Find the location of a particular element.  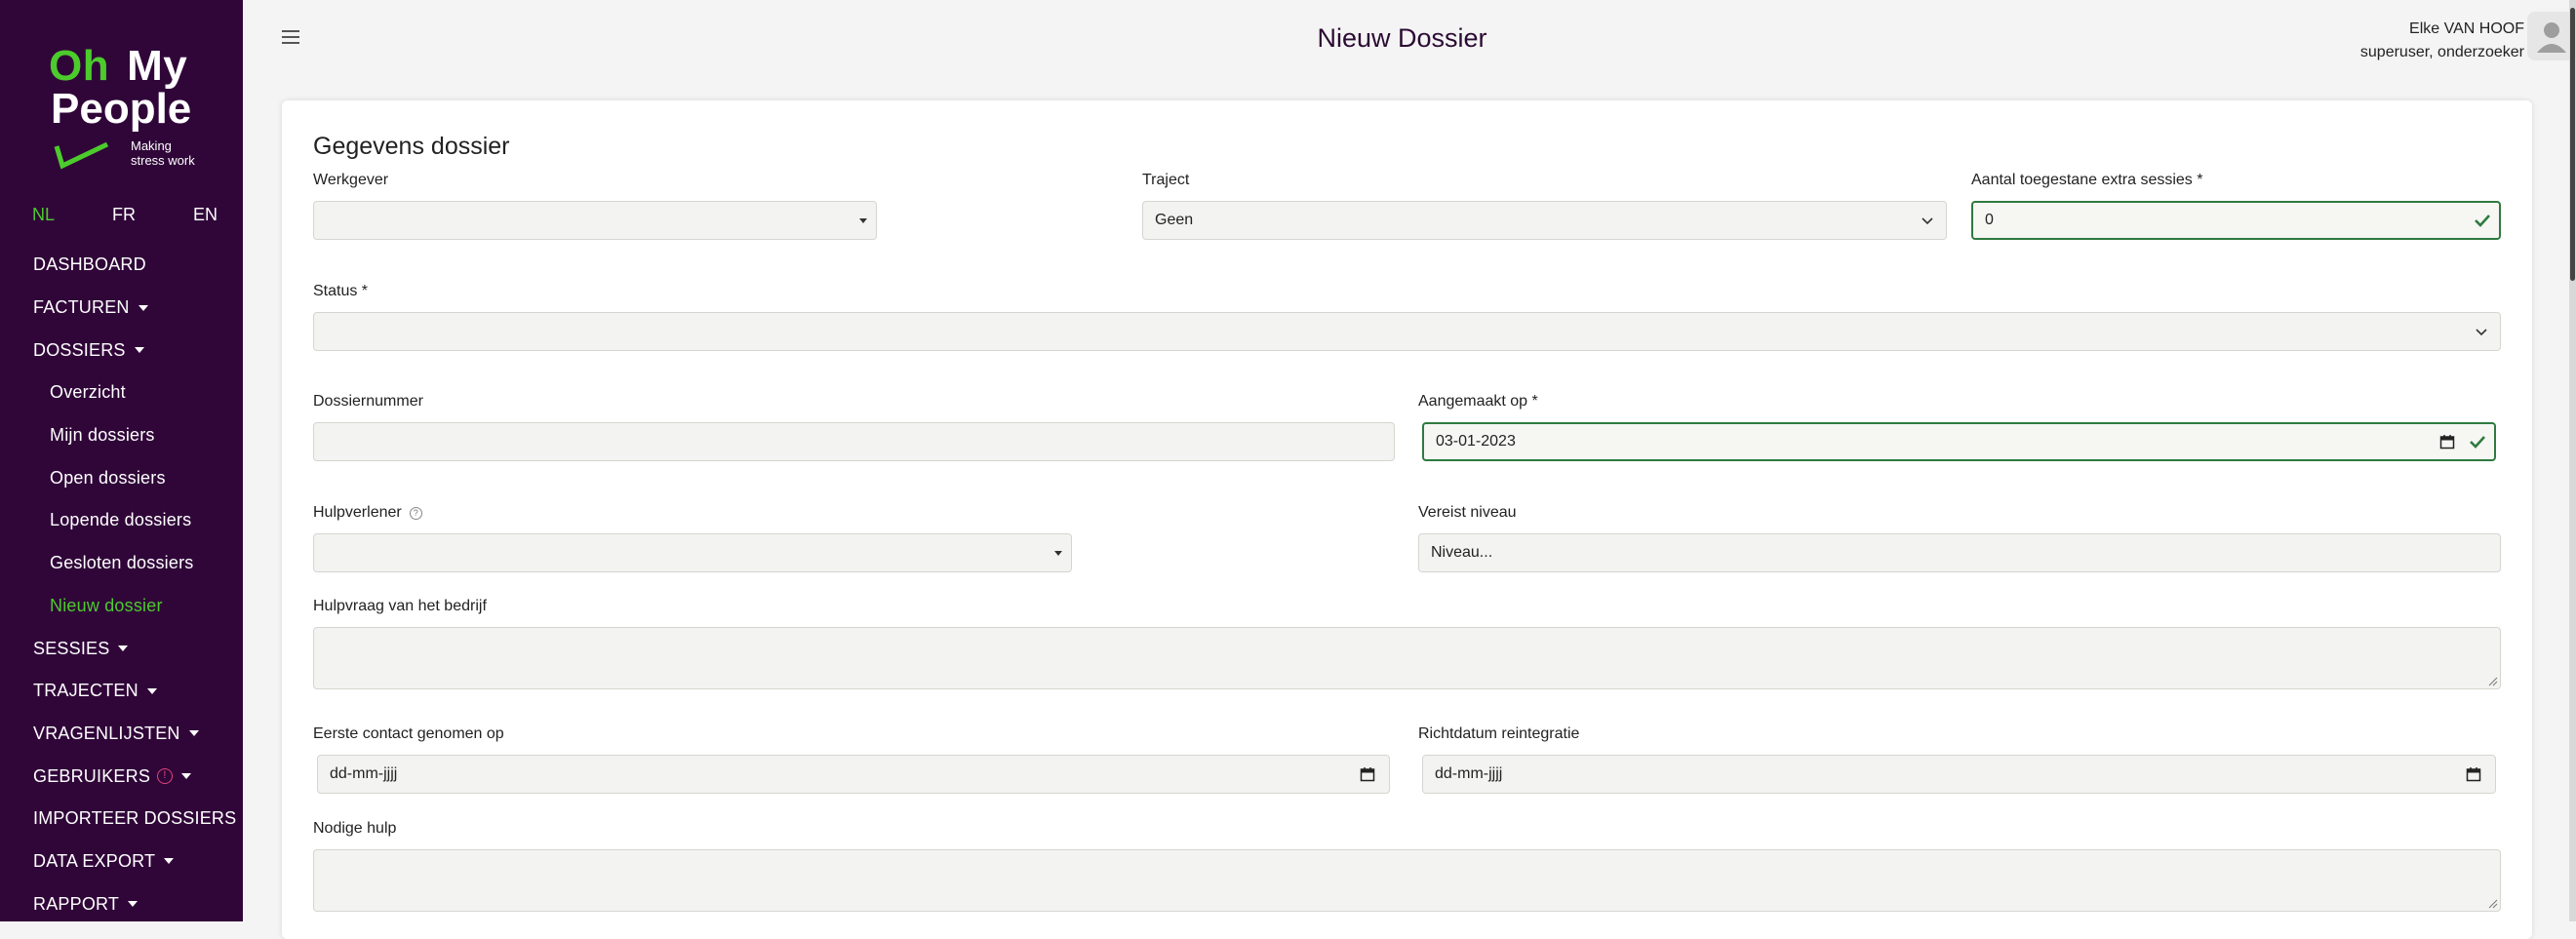

nav-data-export: DATA EXPORT is located at coordinates (135, 862).